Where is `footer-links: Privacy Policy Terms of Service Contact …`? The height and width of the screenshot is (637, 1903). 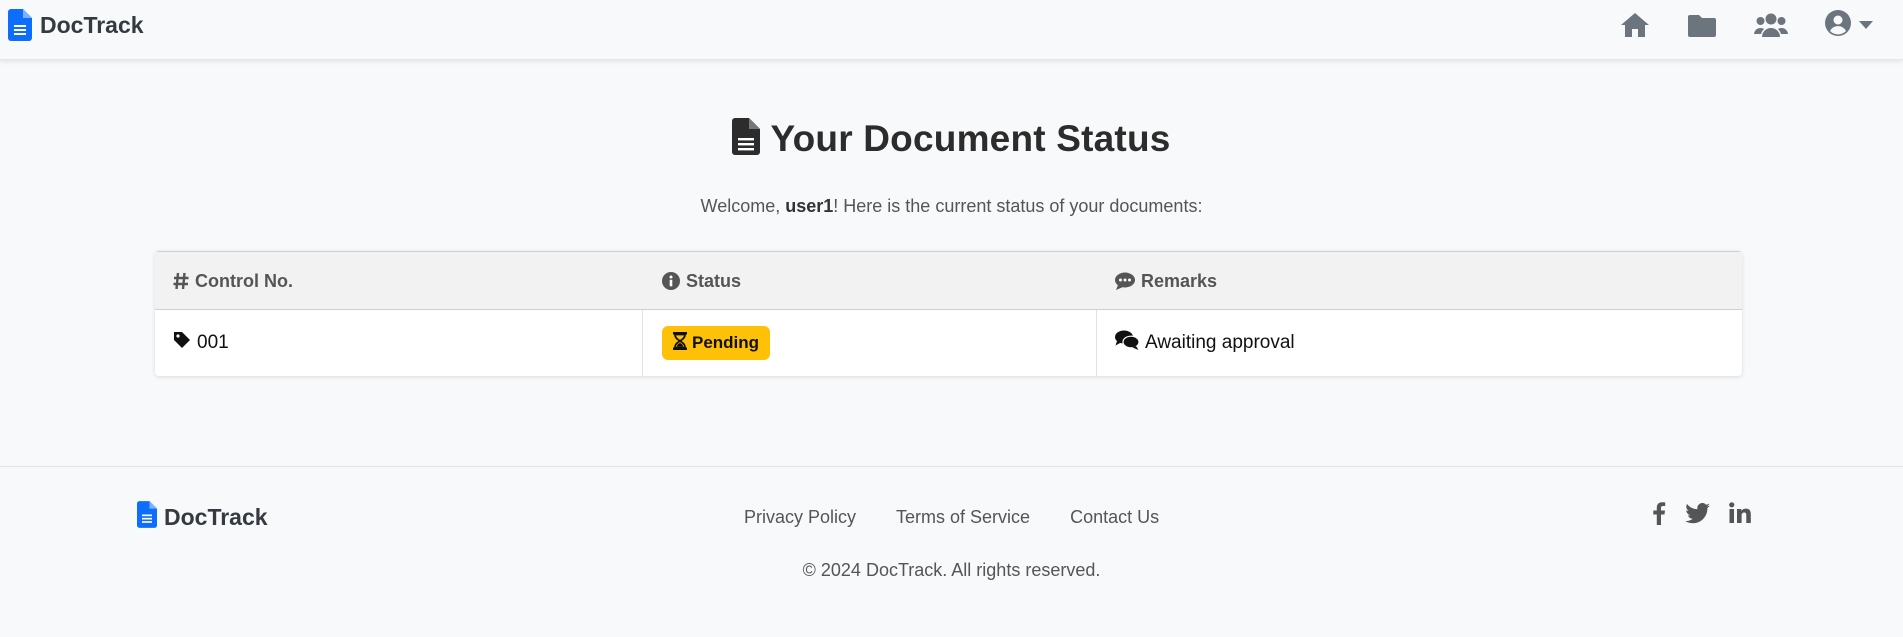 footer-links: Privacy Policy Terms of Service Contact … is located at coordinates (951, 517).